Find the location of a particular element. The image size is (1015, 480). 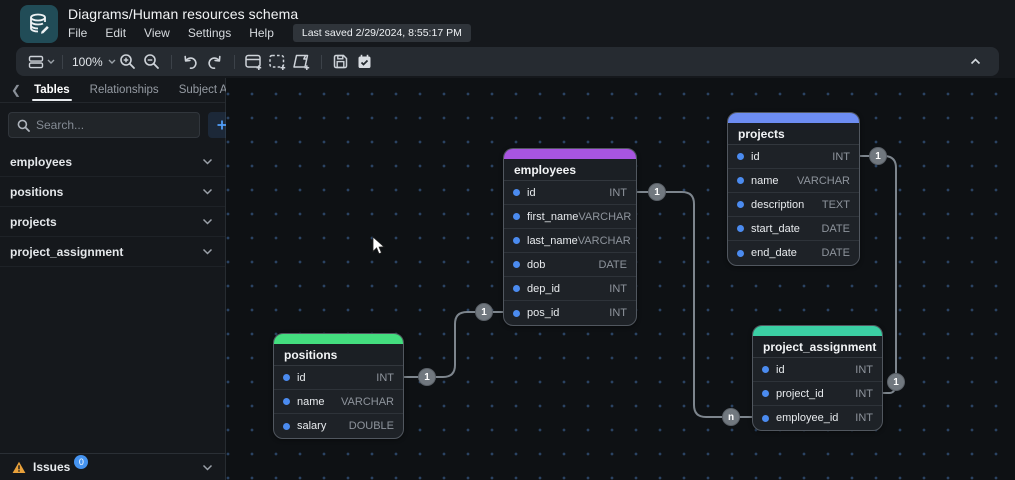

database-pencil-icon is located at coordinates (39, 23).